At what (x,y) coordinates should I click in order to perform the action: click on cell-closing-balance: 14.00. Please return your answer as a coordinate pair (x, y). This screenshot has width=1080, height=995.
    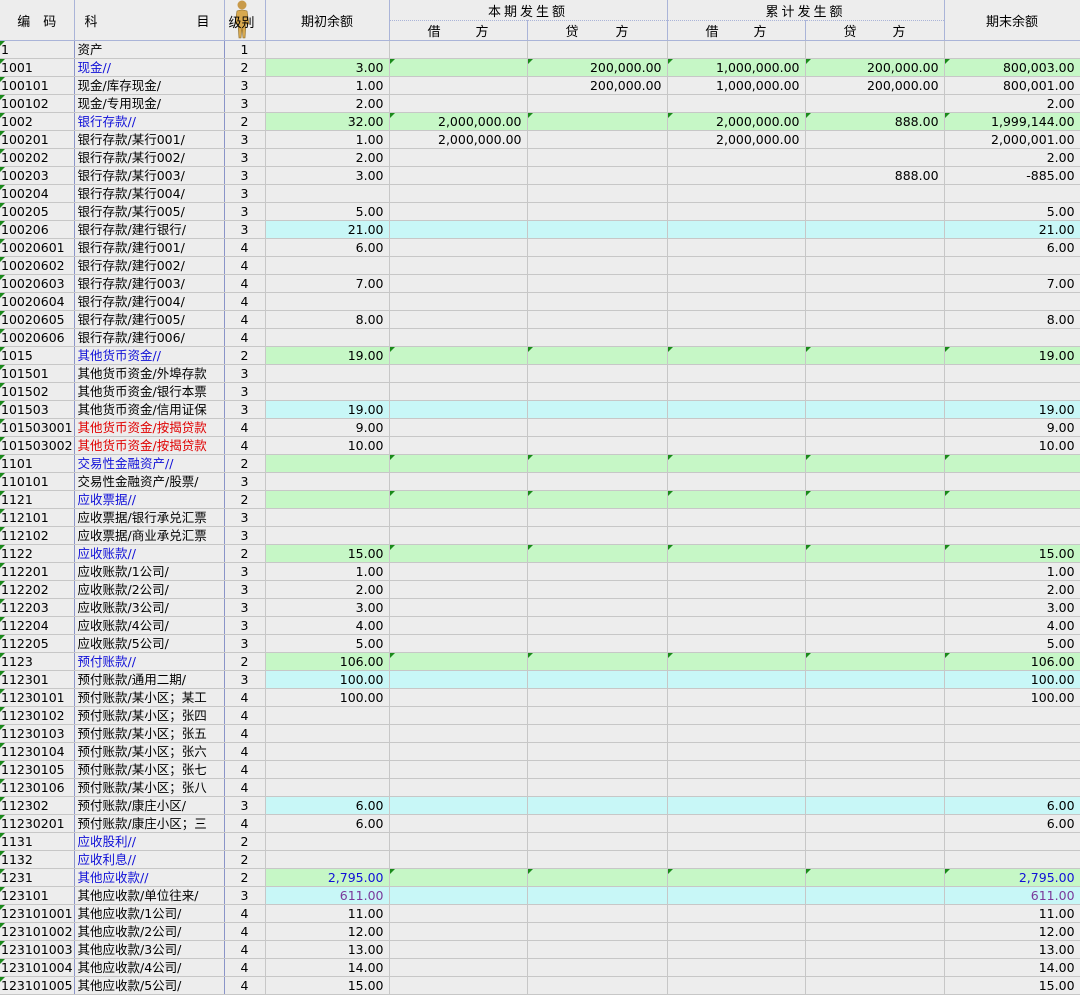
    Looking at the image, I should click on (1012, 967).